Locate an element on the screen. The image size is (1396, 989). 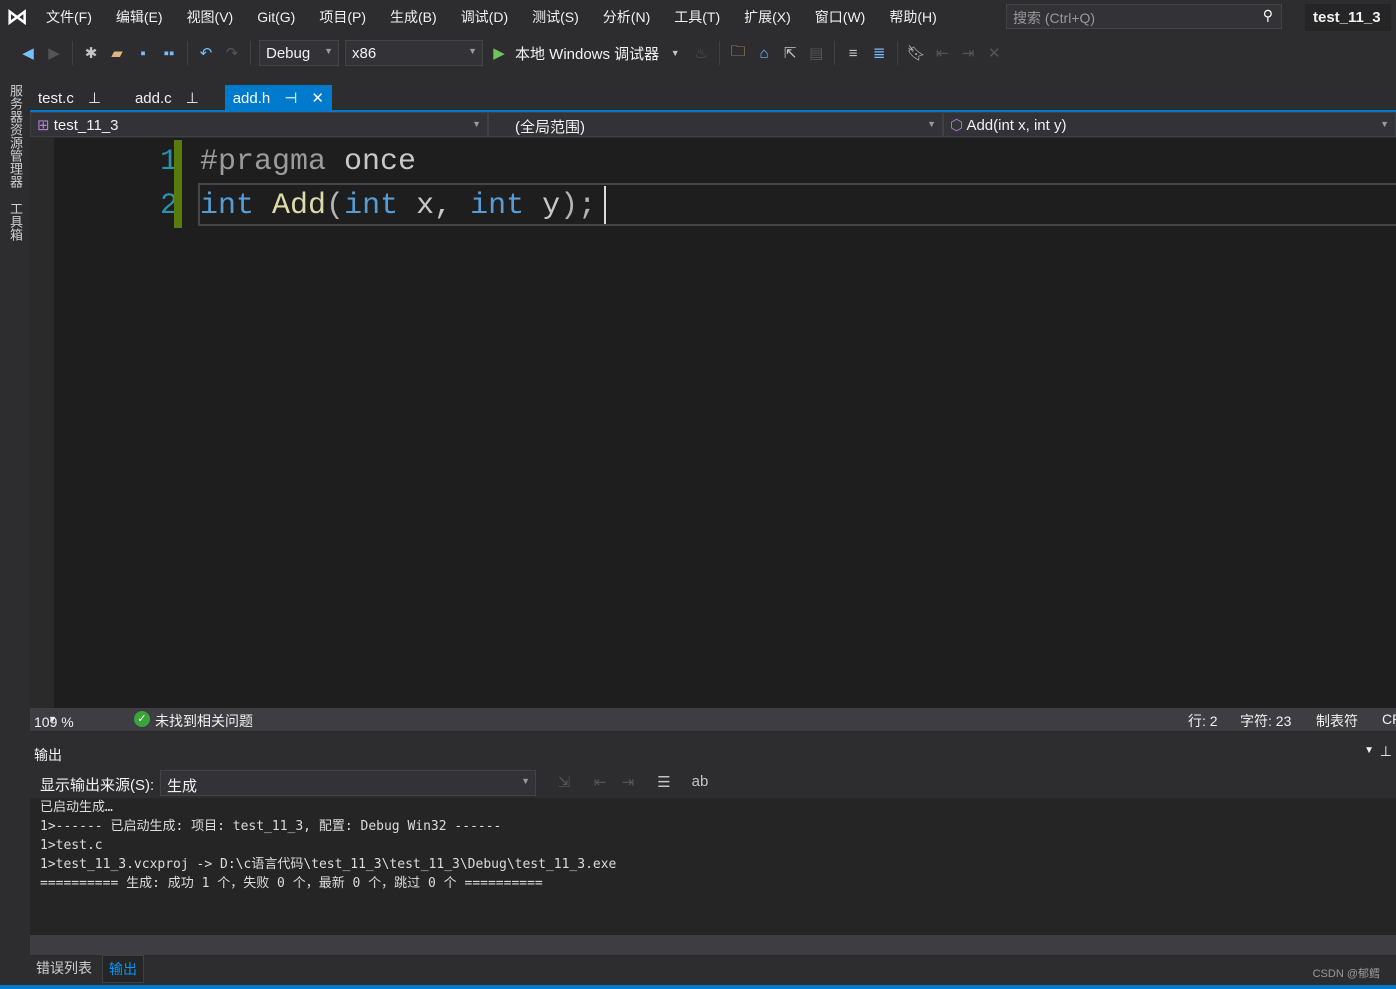
code-text: ); is located at coordinates (578, 206).